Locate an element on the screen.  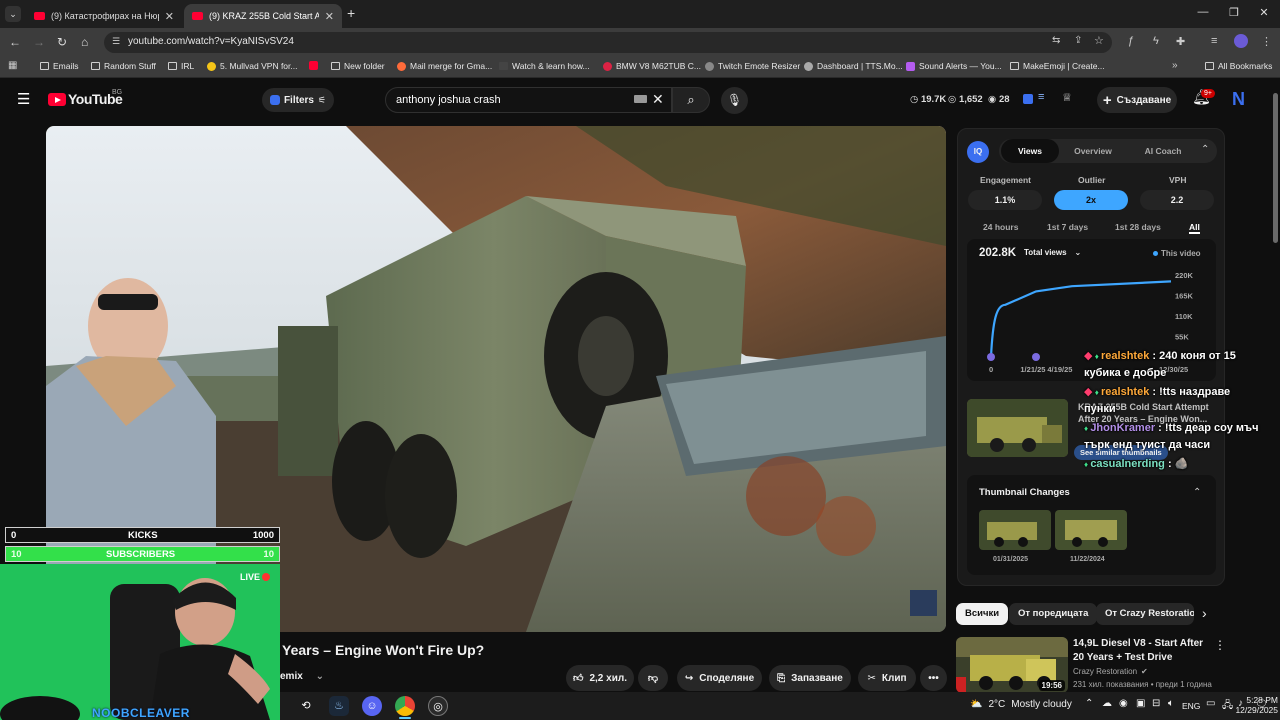
tab-2: (9) KRAZ 255B Cold Start At ✕ is located at coordinates (263, 16).